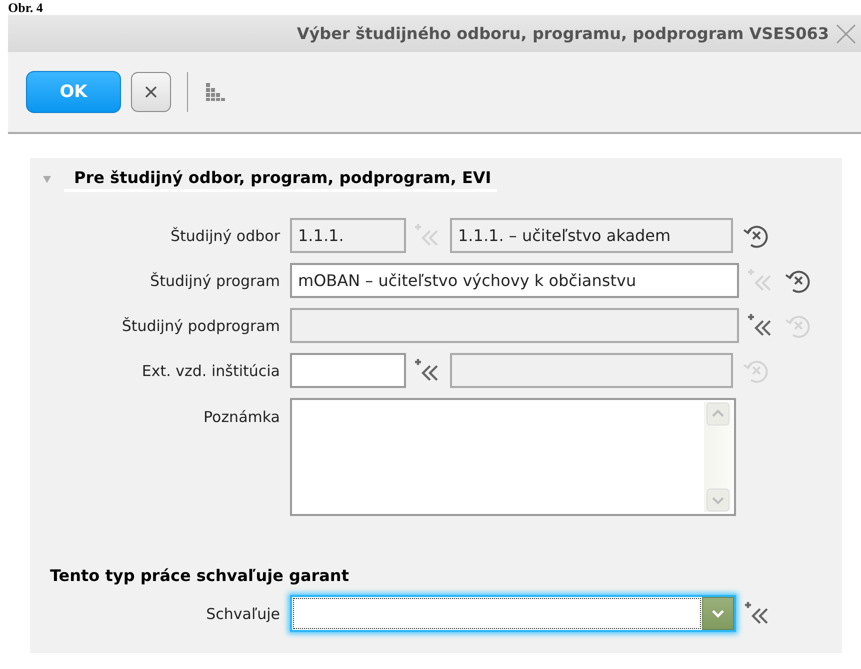  Describe the element at coordinates (718, 457) in the screenshot. I see `scrollbar` at that location.